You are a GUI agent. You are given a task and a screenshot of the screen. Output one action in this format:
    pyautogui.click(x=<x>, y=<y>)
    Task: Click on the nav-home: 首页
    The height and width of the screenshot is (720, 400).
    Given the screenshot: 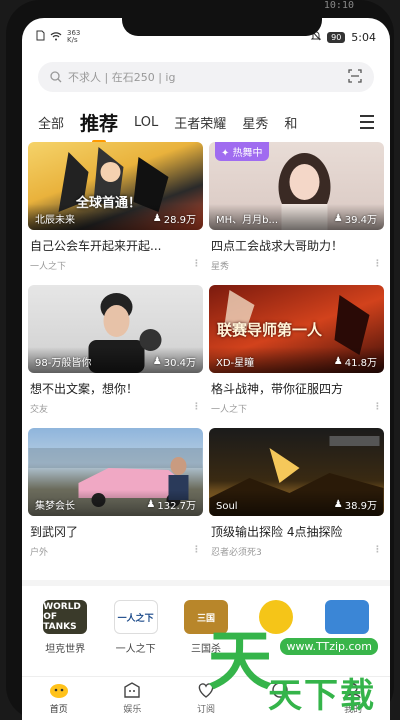 What is the action you would take?
    pyautogui.click(x=59, y=698)
    